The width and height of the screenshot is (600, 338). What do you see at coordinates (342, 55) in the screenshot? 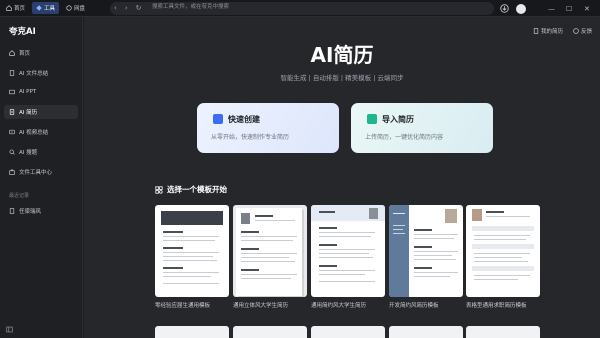
I see `page-title: AI简历` at bounding box center [342, 55].